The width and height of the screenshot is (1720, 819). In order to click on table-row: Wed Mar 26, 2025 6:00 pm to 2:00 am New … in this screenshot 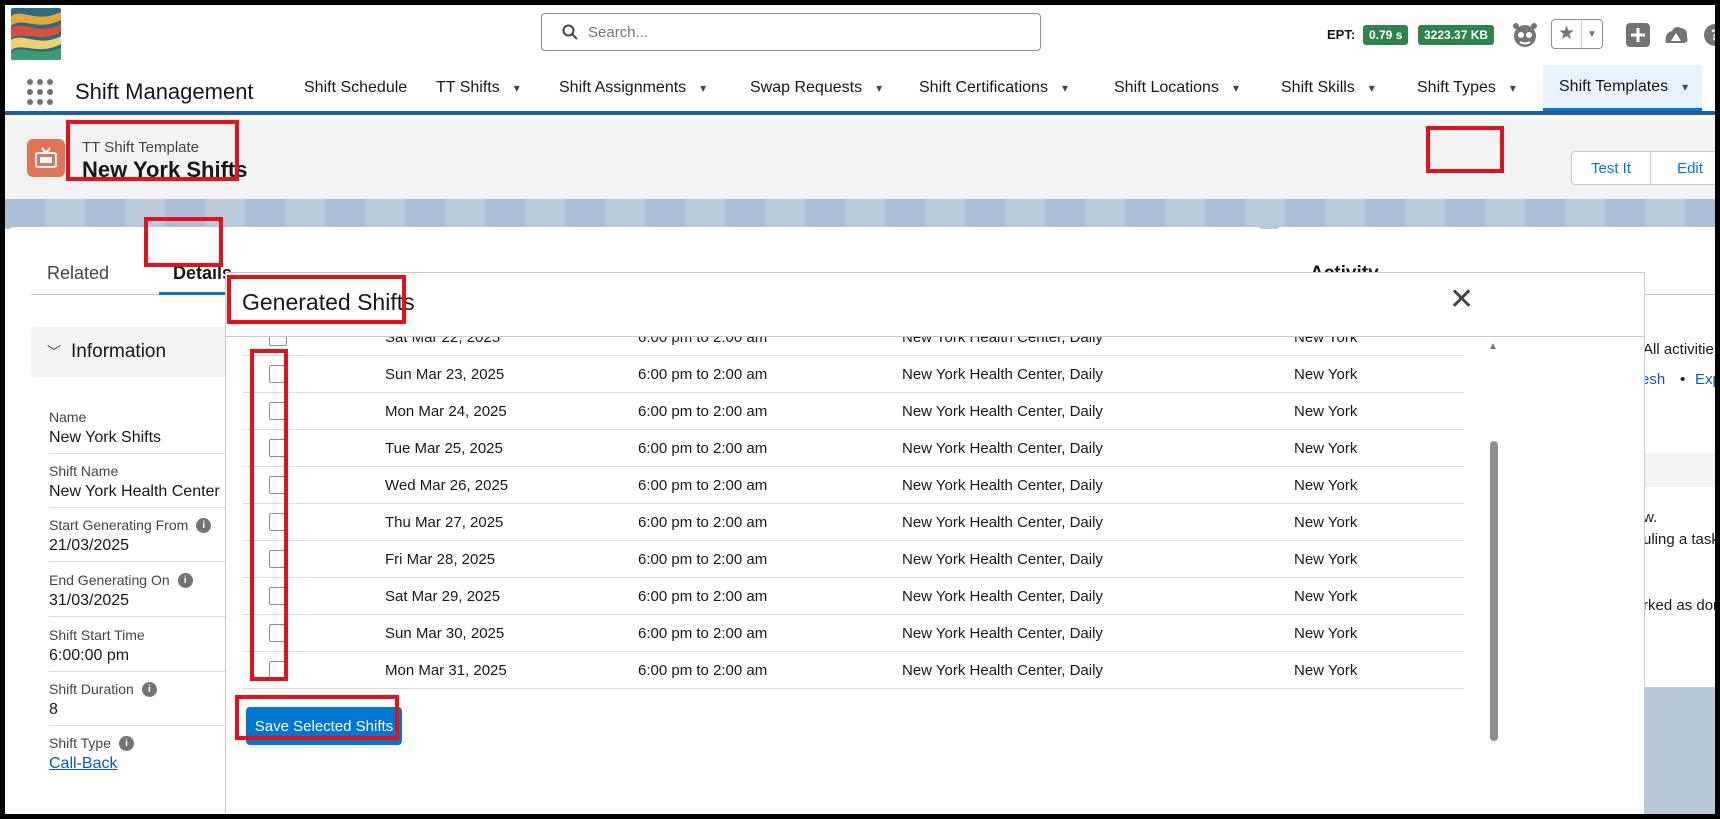, I will do `click(853, 485)`.